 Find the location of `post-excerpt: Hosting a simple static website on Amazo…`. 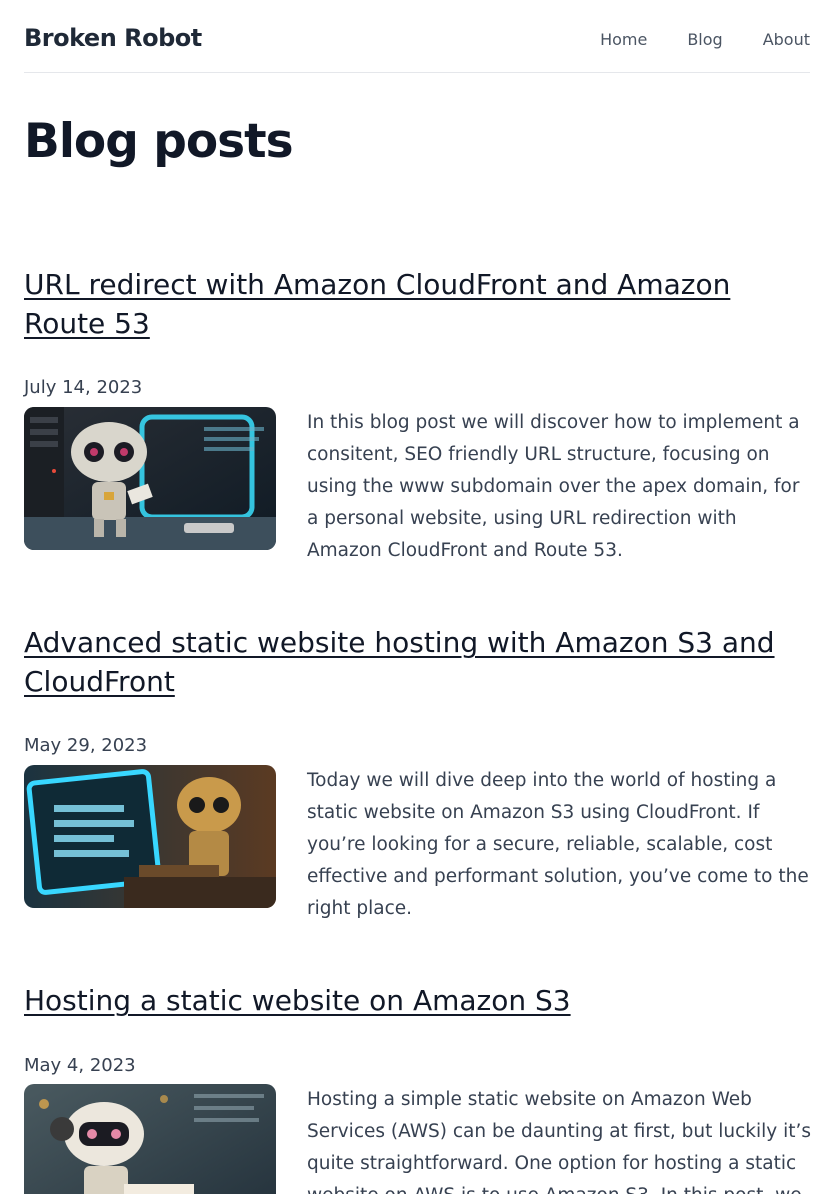

post-excerpt: Hosting a simple static website on Amazo… is located at coordinates (559, 1141).